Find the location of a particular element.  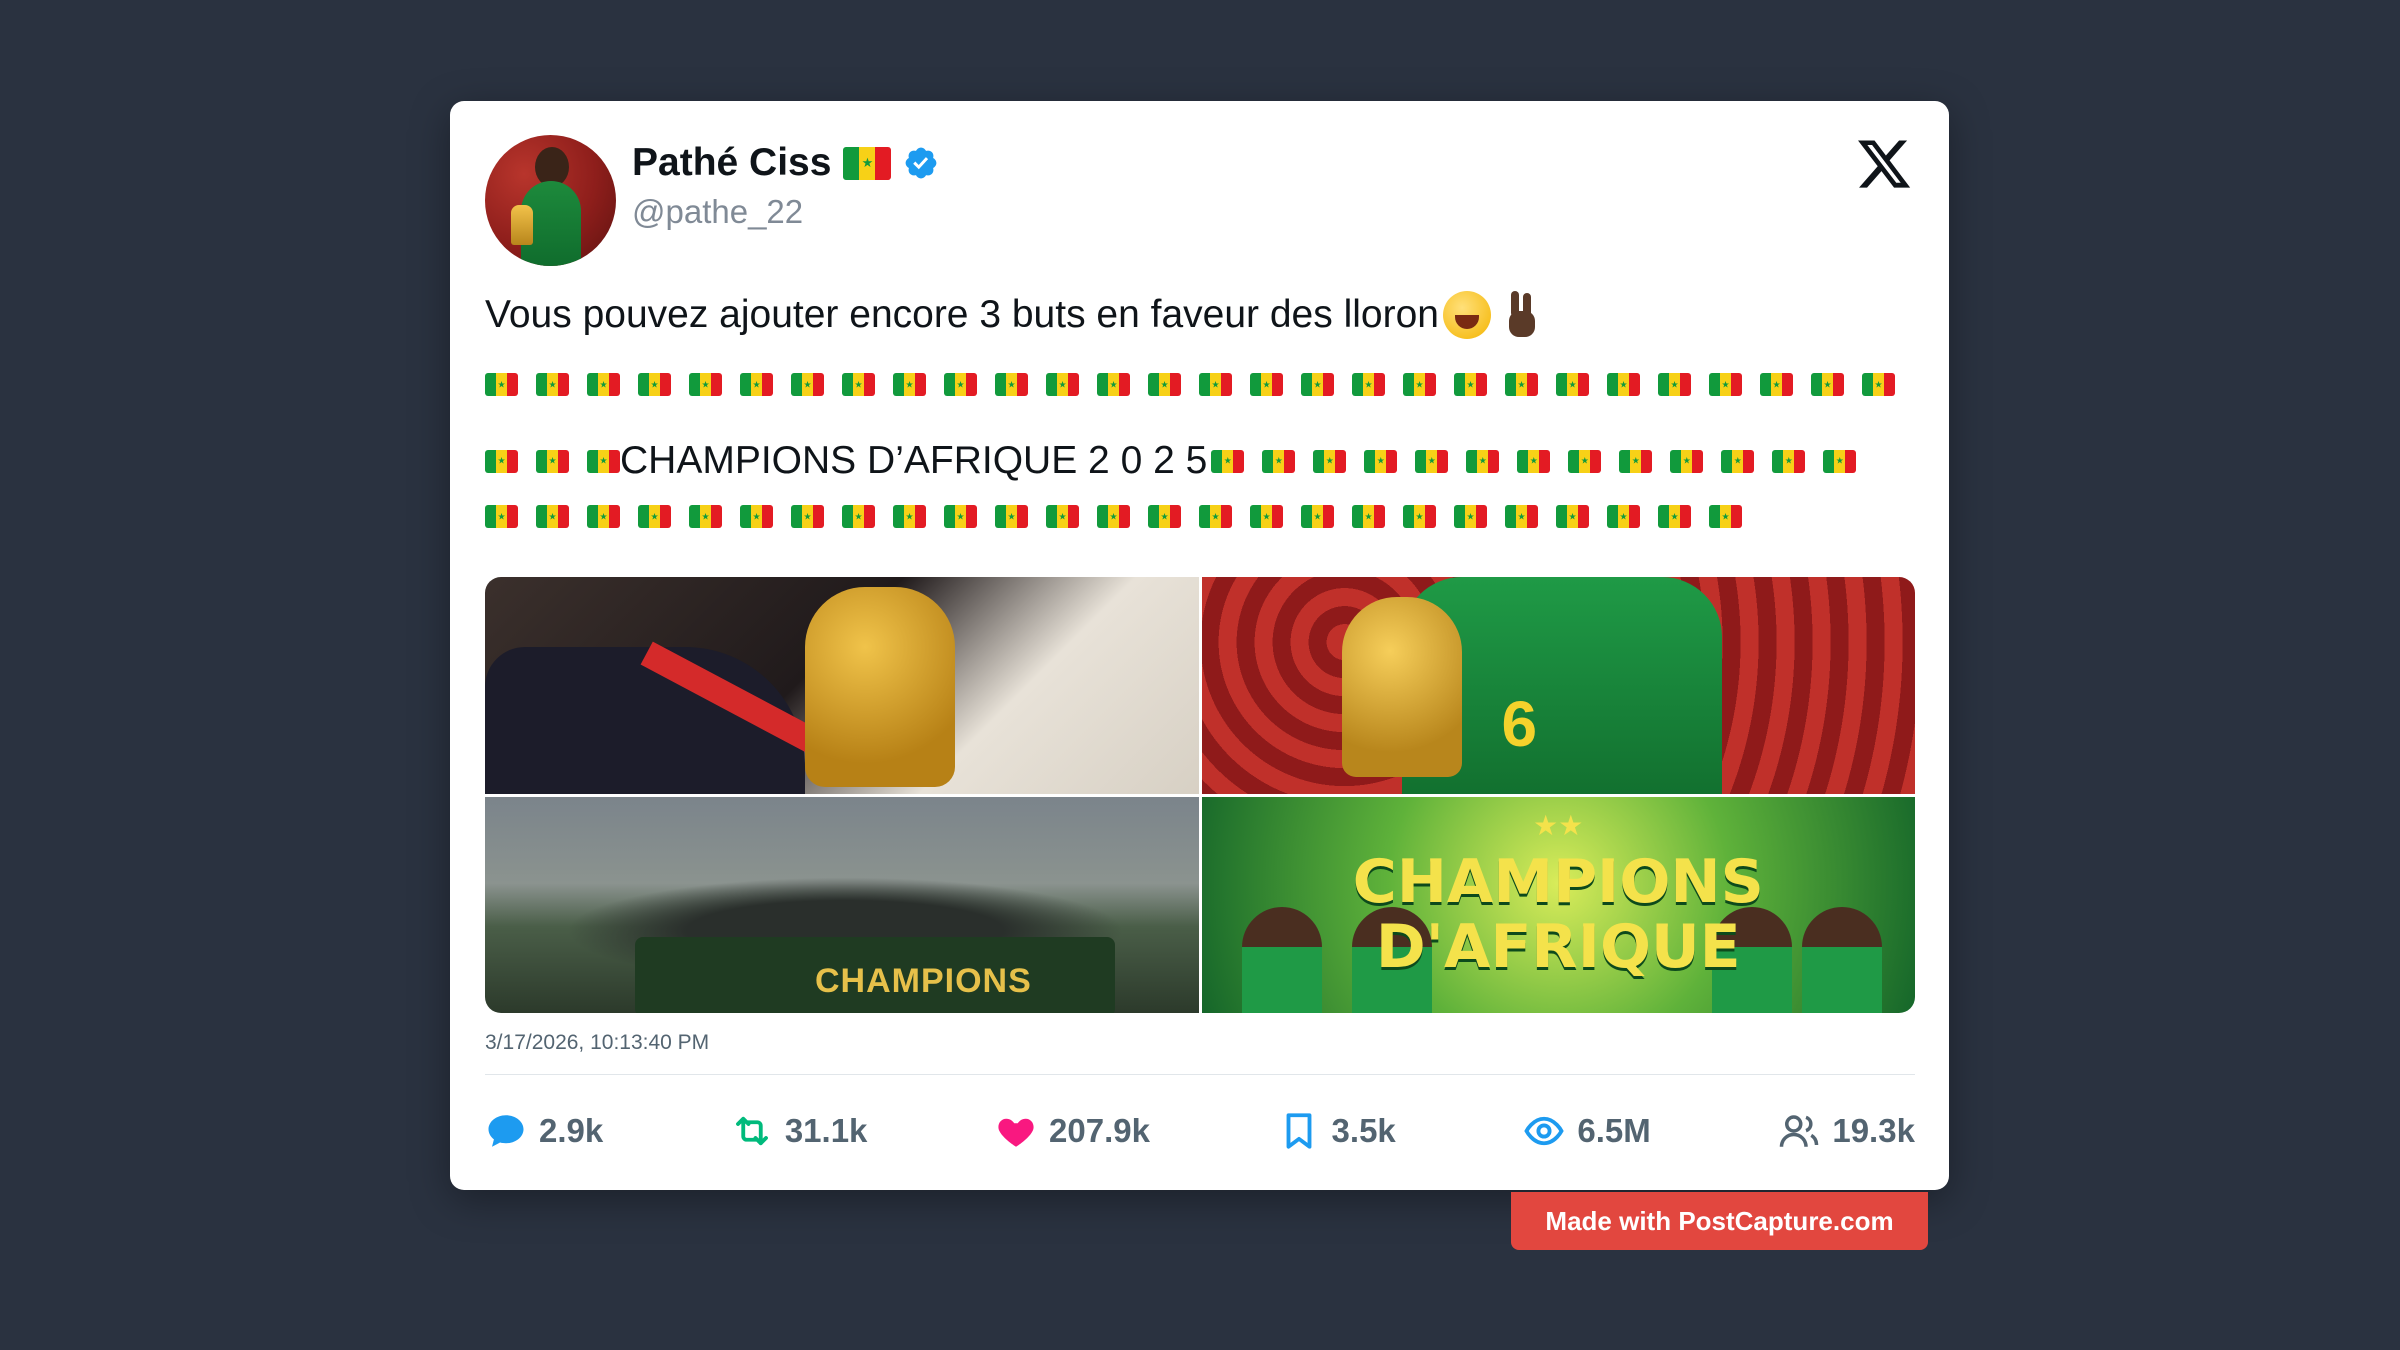

views-stat: 6.5M is located at coordinates (1587, 1131).